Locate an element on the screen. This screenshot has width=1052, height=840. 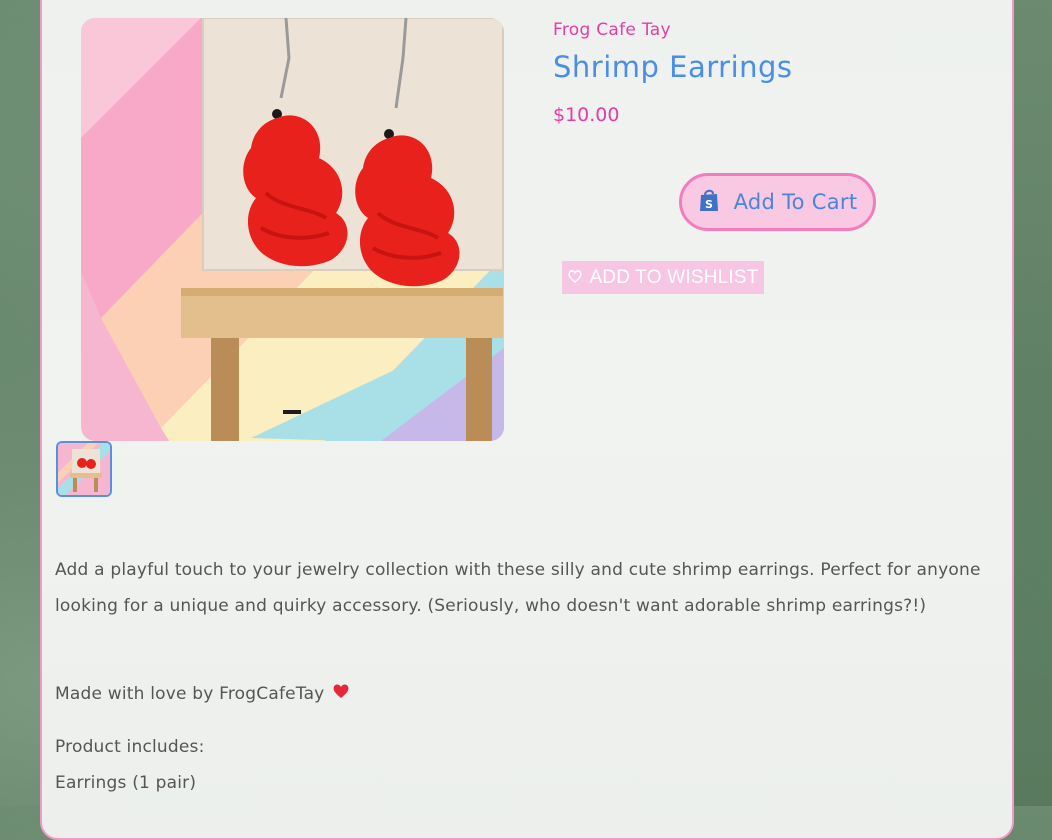
add-to-wishlist-label: ADD TO WISHLIST is located at coordinates (674, 277).